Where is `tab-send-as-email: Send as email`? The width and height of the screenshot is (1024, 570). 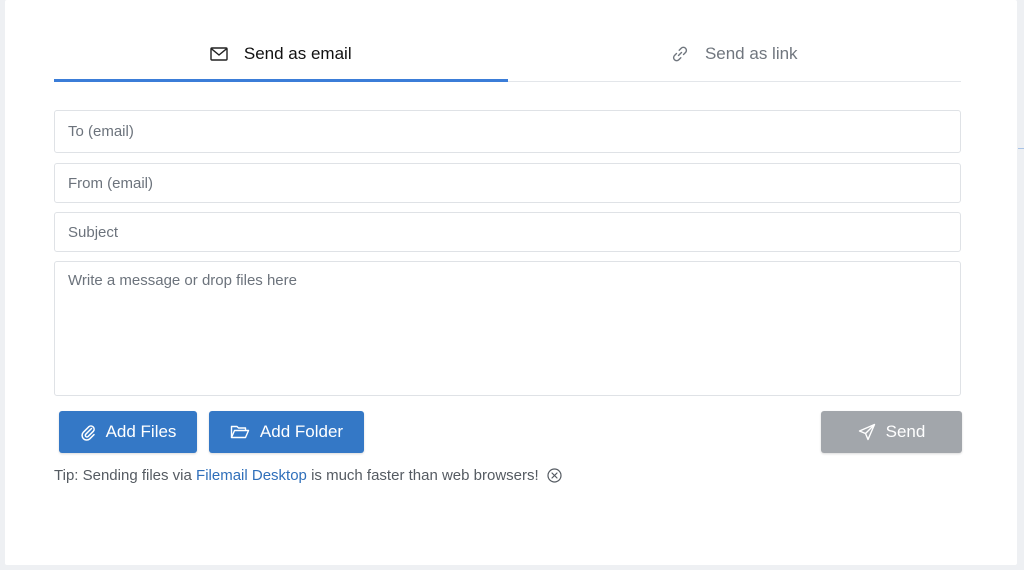
tab-send-as-email: Send as email is located at coordinates (281, 55).